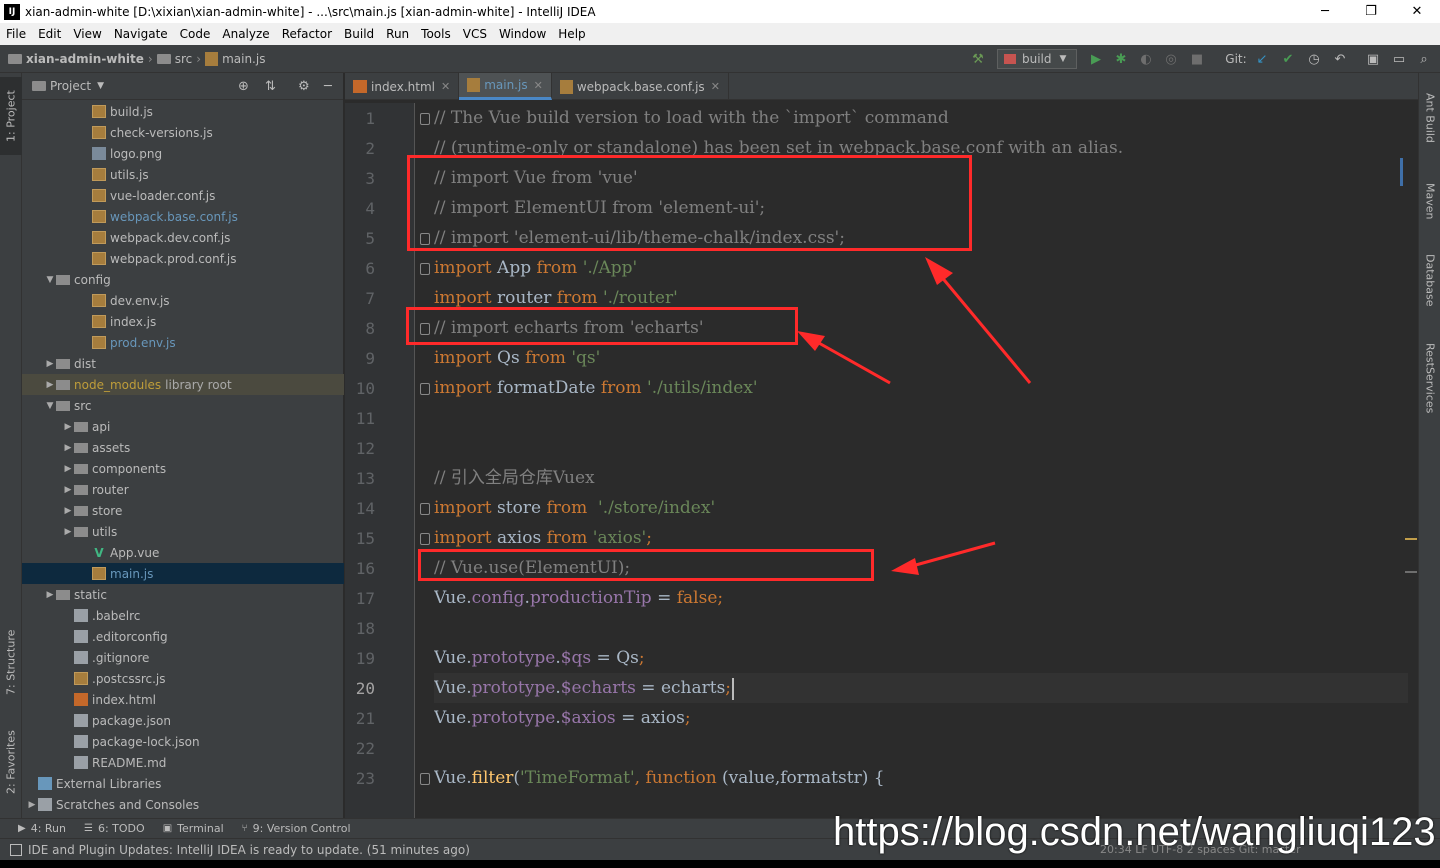 This screenshot has height=868, width=1440. What do you see at coordinates (183, 279) in the screenshot?
I see `tree-item: ▼ config` at bounding box center [183, 279].